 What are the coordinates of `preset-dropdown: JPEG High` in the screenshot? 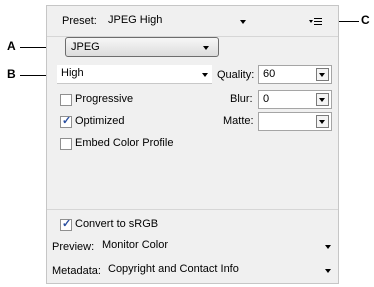 It's located at (179, 21).